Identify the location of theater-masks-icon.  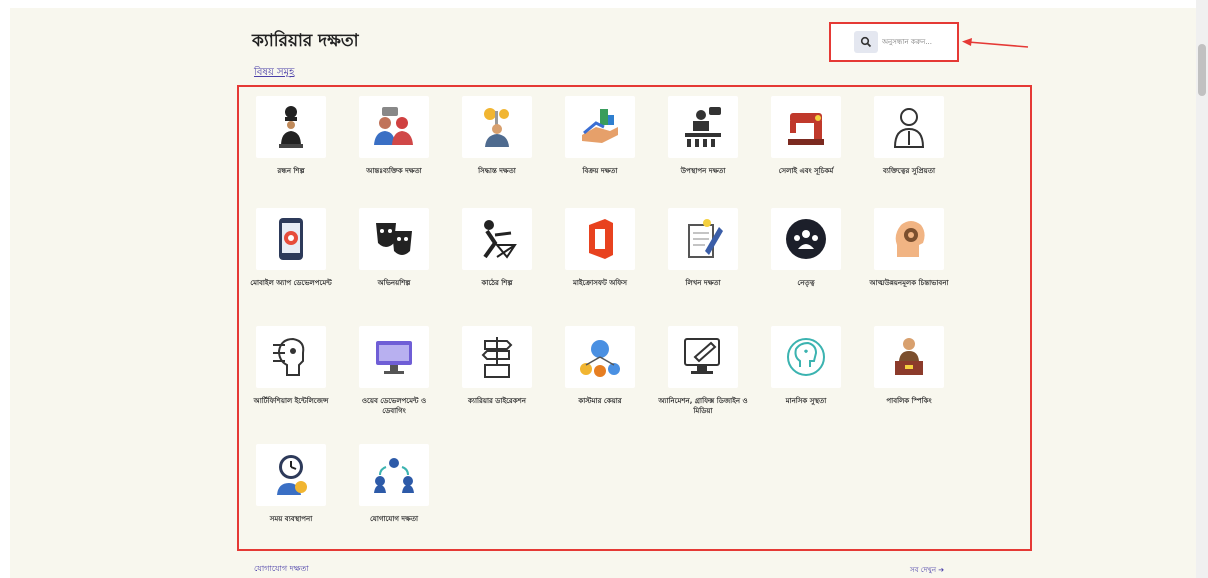
(394, 239).